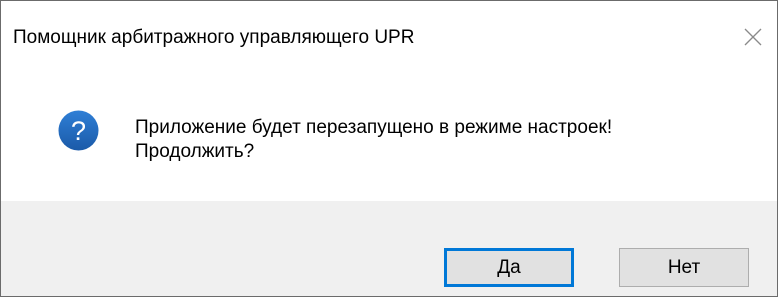 This screenshot has width=778, height=297. I want to click on message-line-2: Продолжить?, so click(195, 151).